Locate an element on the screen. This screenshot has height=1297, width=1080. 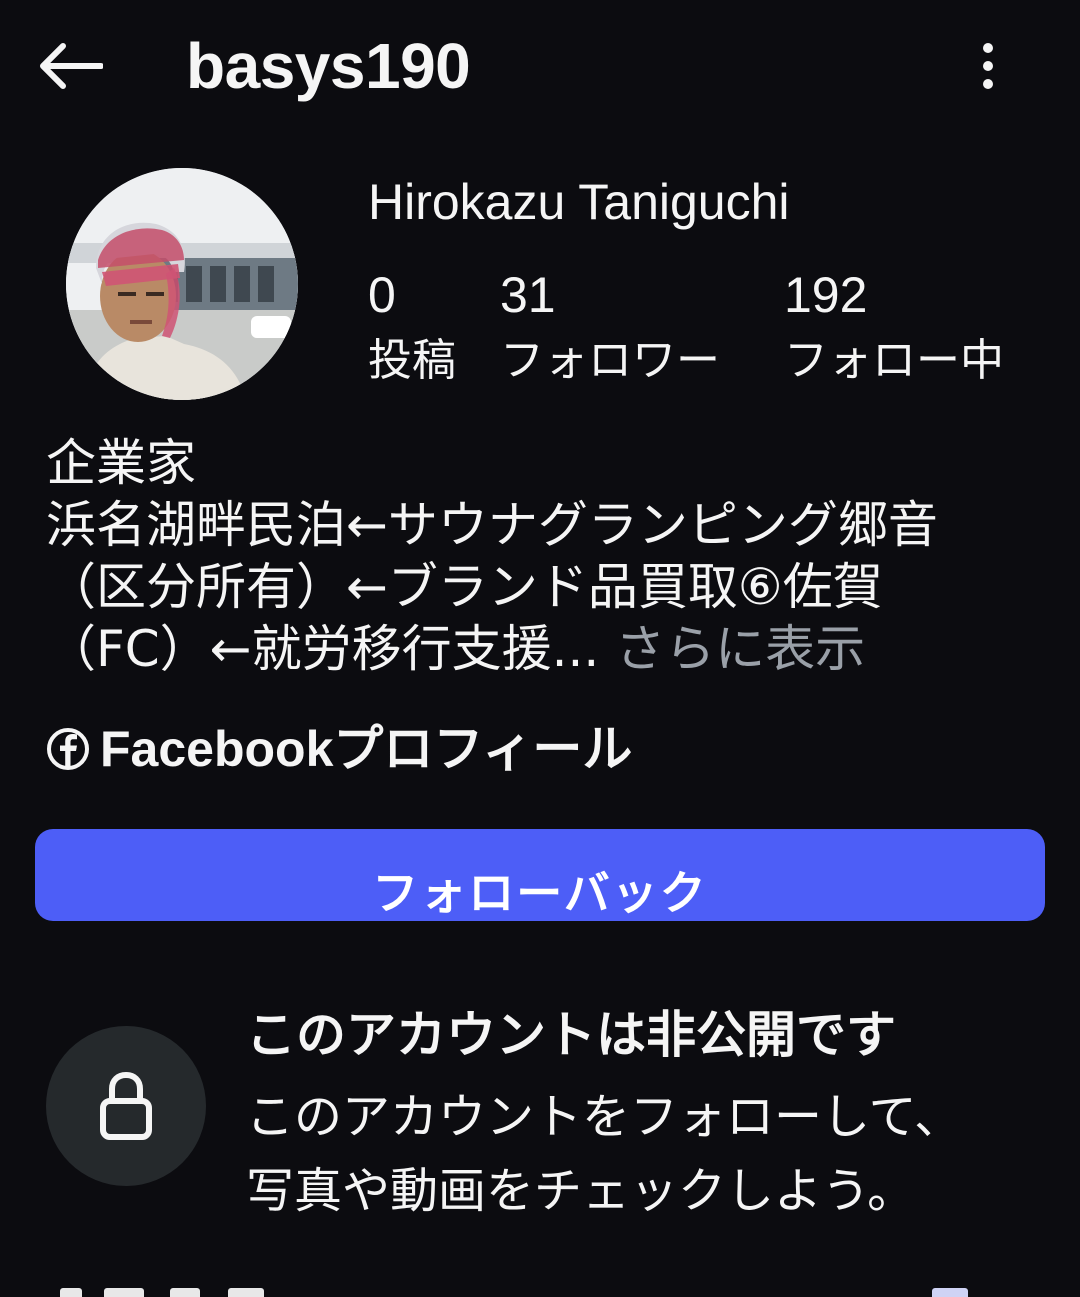
back-button is located at coordinates (70, 66).